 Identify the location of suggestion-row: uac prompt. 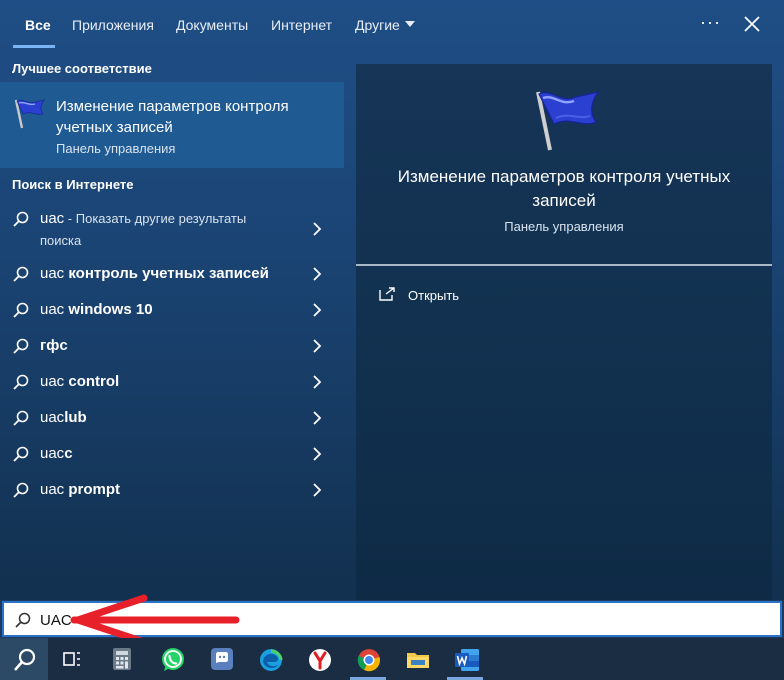
(172, 490).